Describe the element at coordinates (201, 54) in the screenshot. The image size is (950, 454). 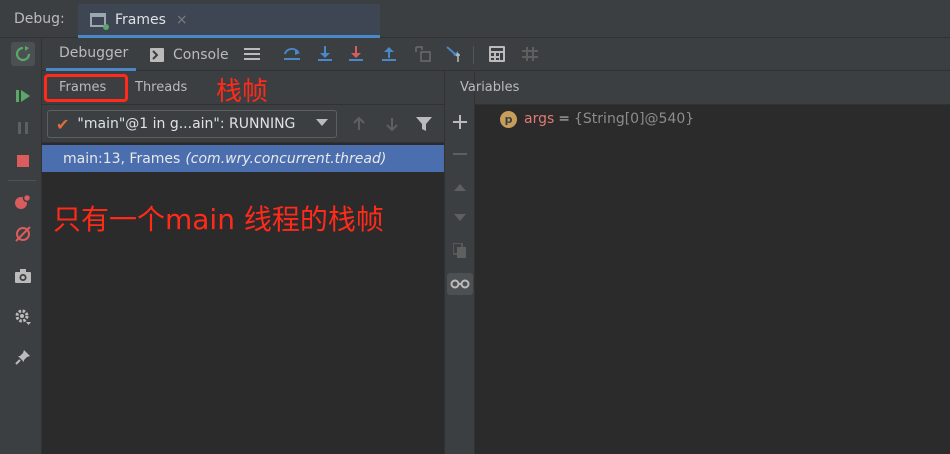
I see `tab-console-label: Console` at that location.